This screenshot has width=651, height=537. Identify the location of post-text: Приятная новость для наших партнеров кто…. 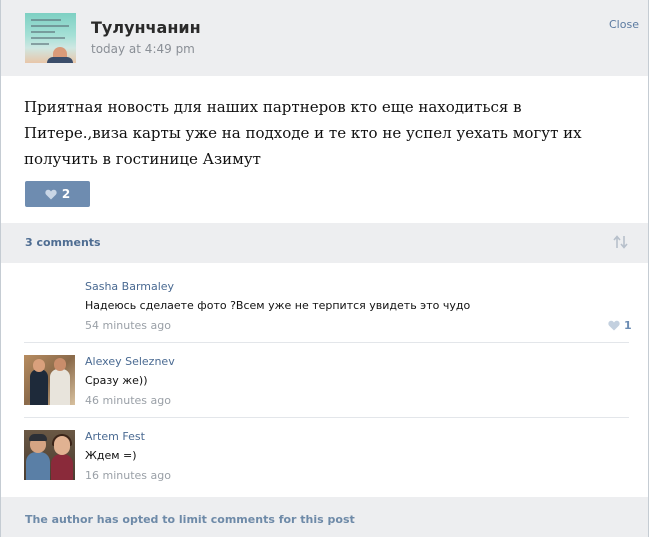
(303, 133).